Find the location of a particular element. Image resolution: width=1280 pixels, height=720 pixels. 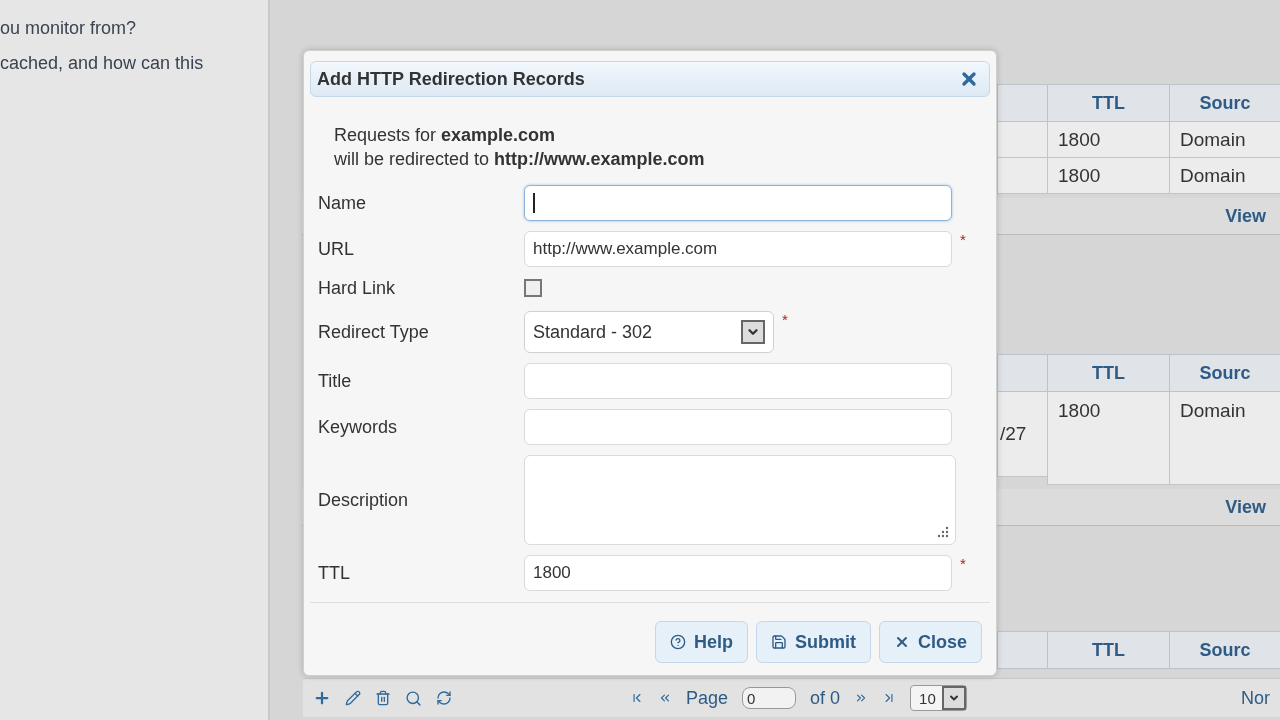

faq-question: ou monitor from? is located at coordinates (134, 28).